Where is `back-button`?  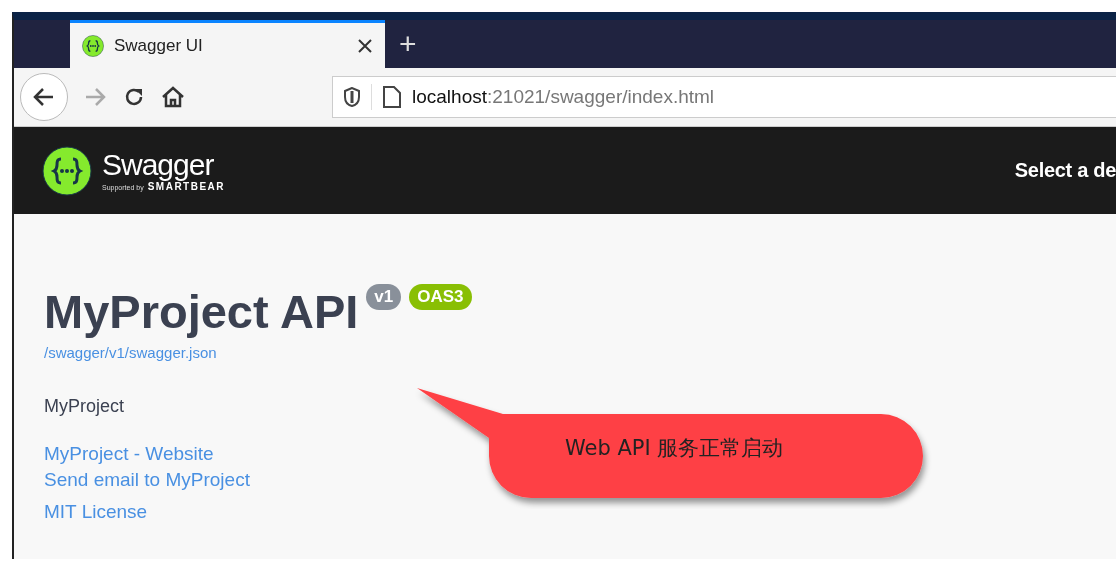
back-button is located at coordinates (44, 97).